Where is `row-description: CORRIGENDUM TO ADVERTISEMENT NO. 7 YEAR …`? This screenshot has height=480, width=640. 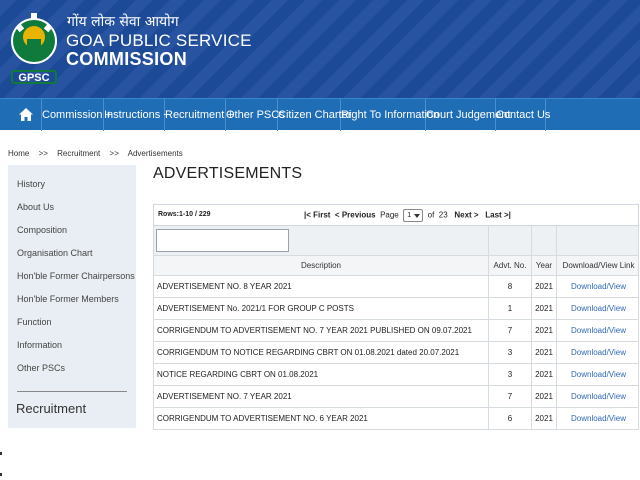 row-description: CORRIGENDUM TO ADVERTISEMENT NO. 7 YEAR … is located at coordinates (314, 330).